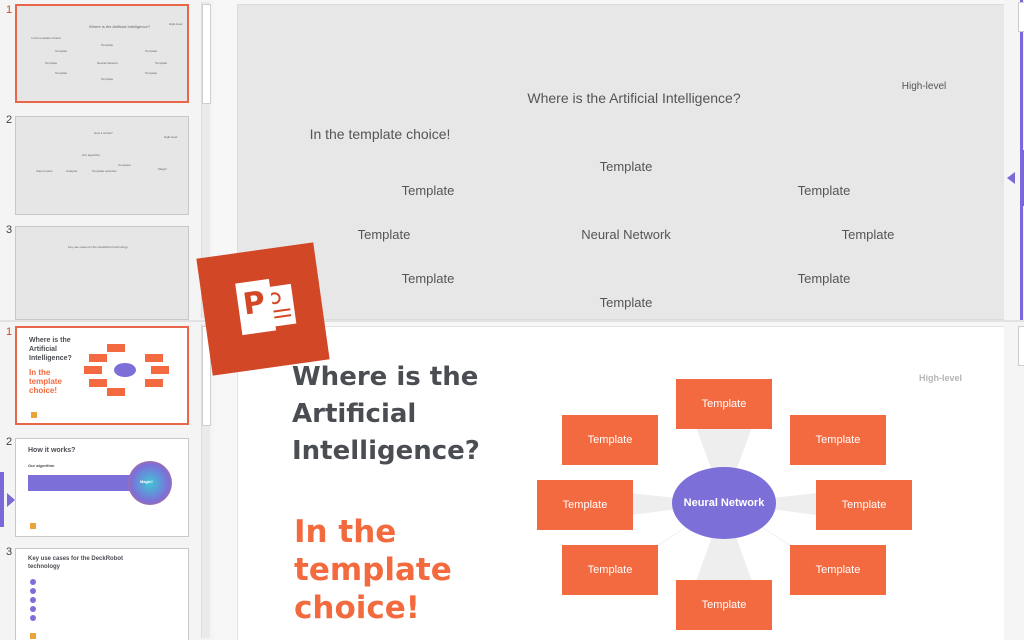  I want to click on thumb-title: Where is the Artificial Intelligence?, so click(50, 349).